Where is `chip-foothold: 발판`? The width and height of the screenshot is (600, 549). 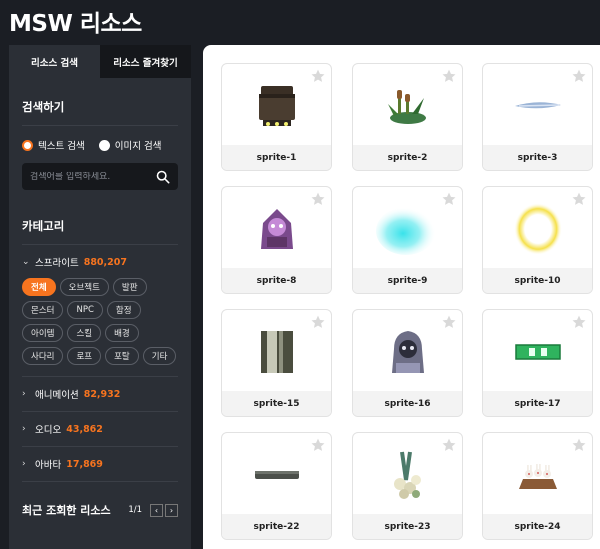
chip-foothold: 발판 is located at coordinates (129, 287).